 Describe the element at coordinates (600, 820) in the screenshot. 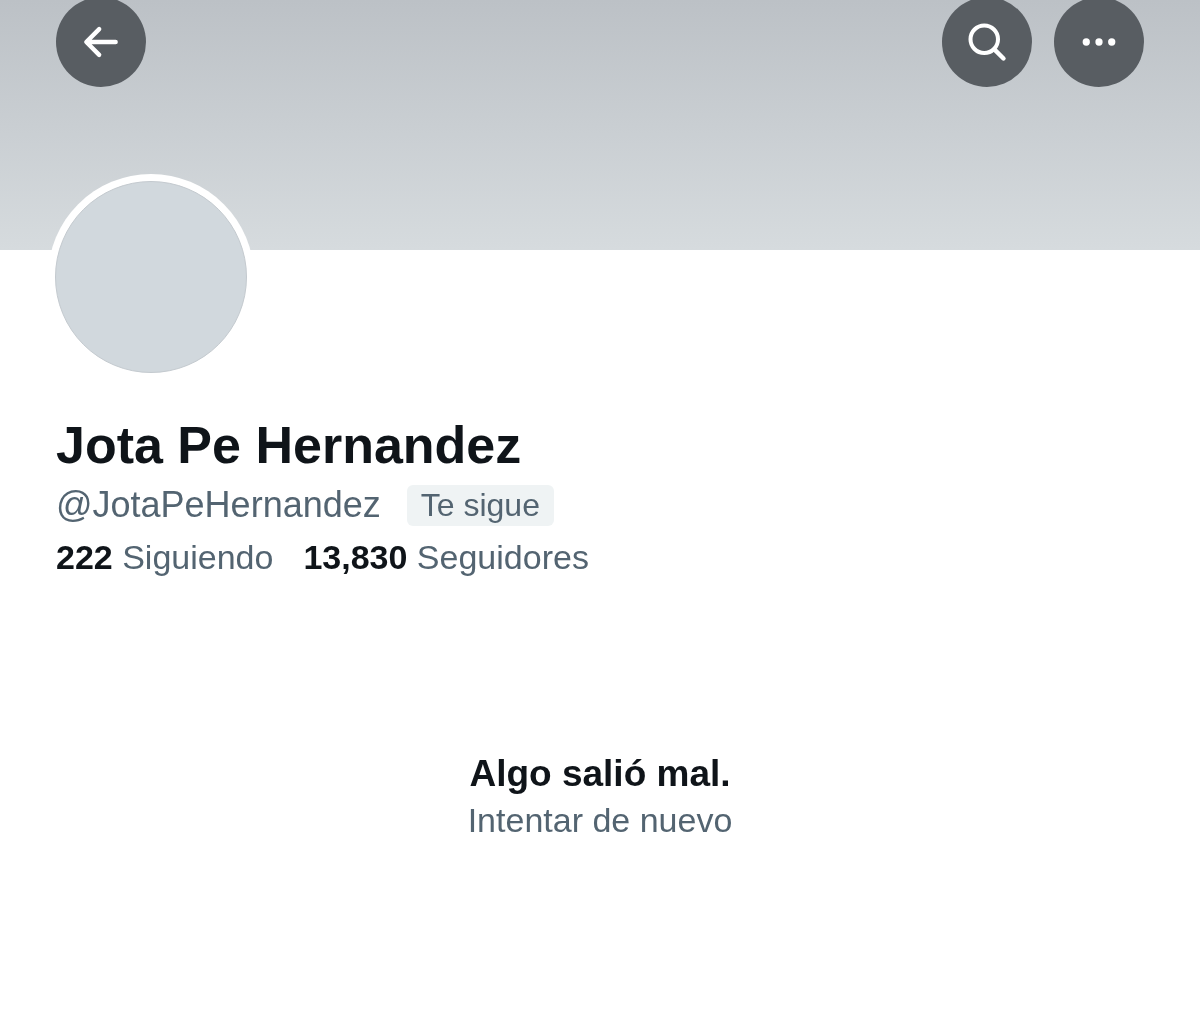

I see `retry-link: Intentar de nuevo` at that location.